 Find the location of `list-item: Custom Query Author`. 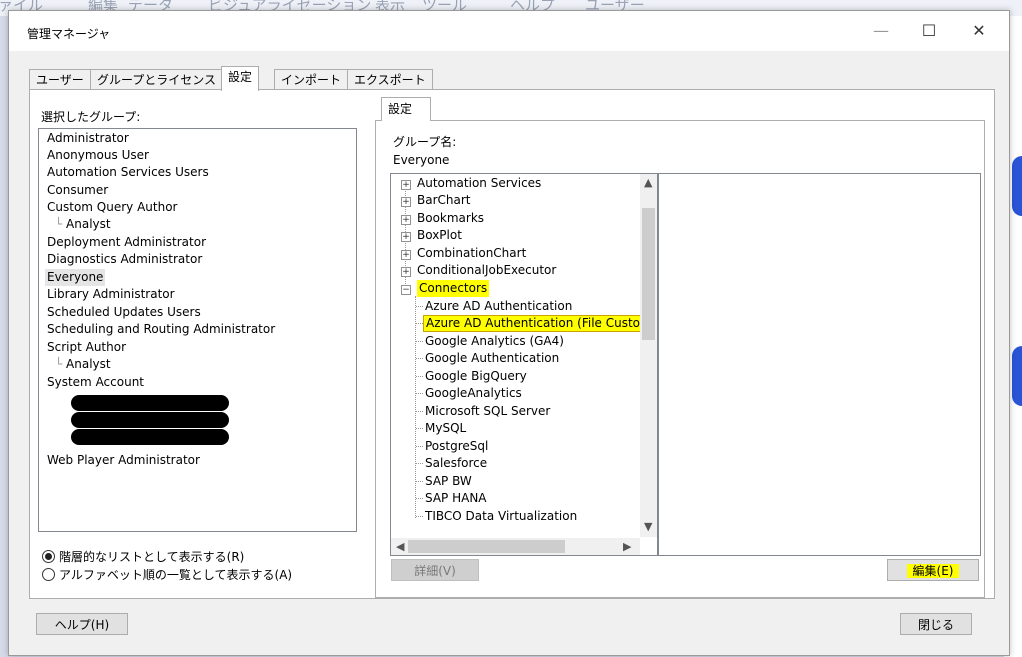

list-item: Custom Query Author is located at coordinates (112, 207).